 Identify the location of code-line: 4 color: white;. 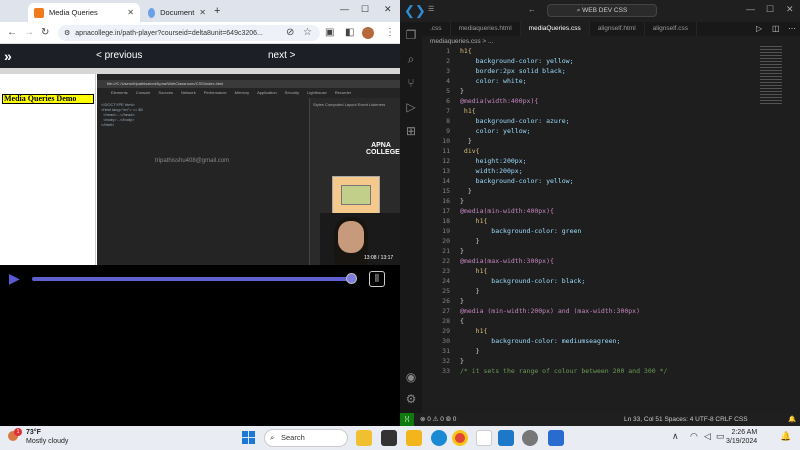
(592, 81).